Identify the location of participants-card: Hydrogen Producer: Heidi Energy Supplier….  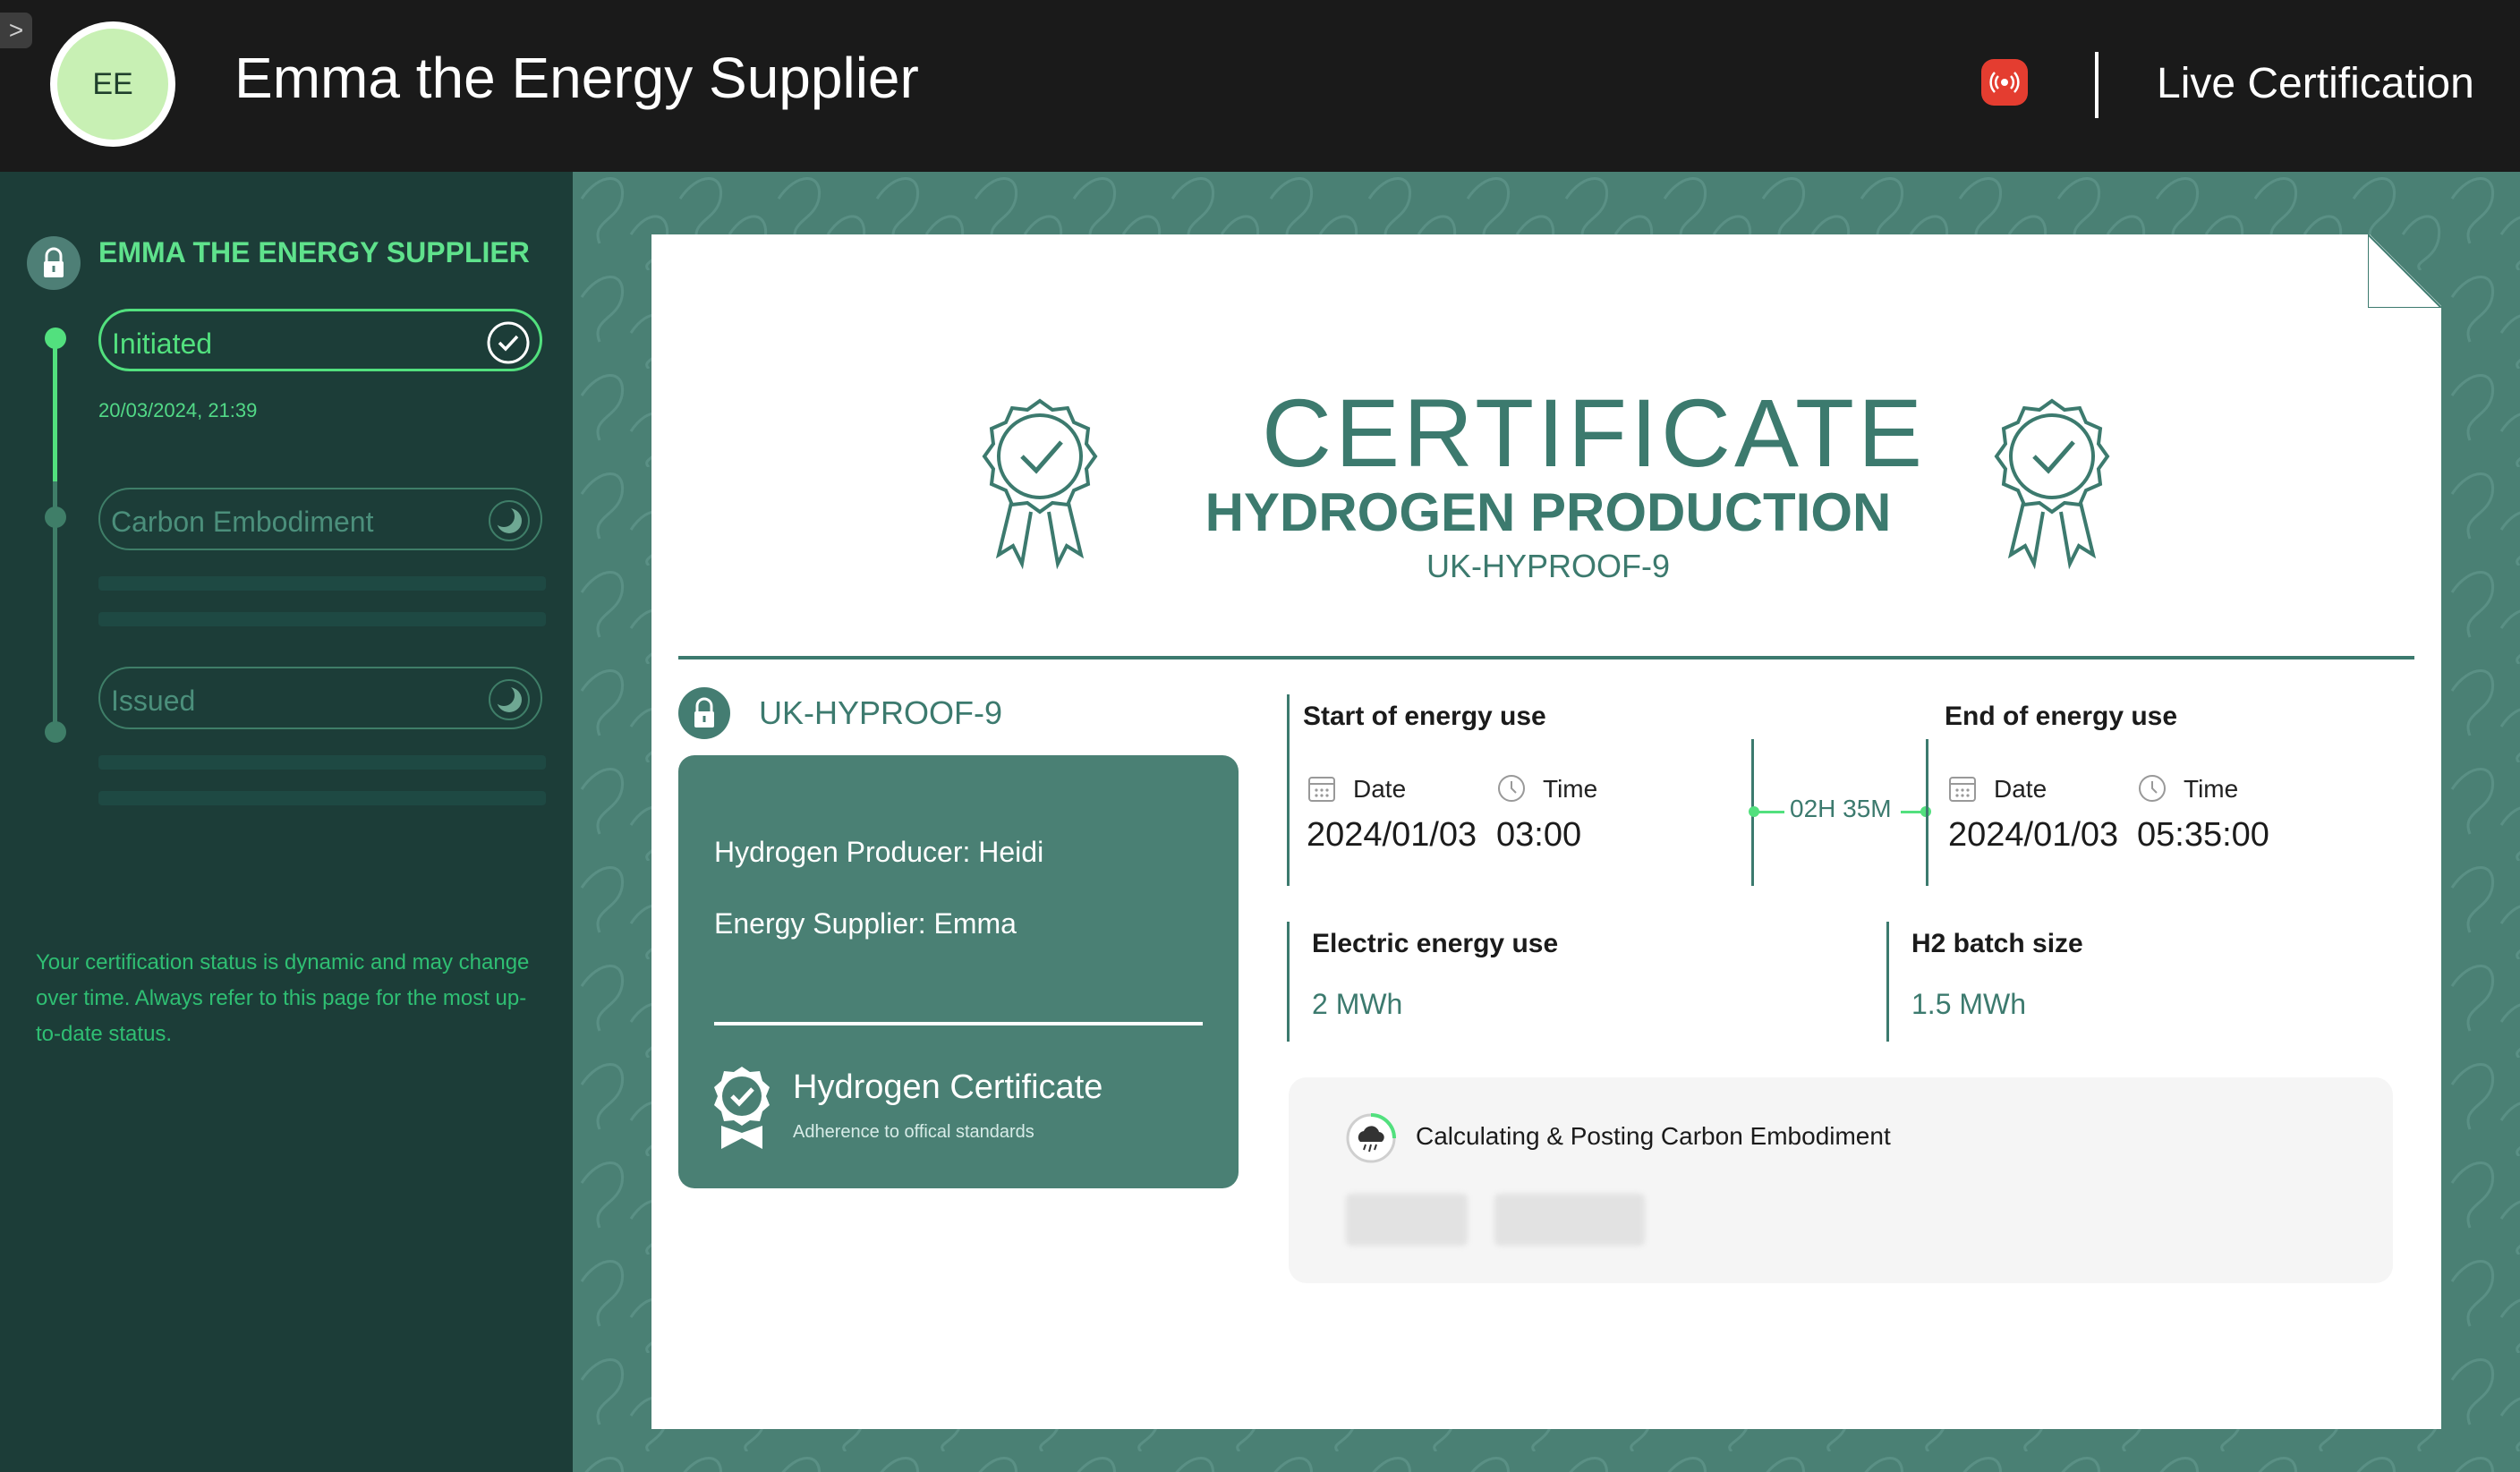
(959, 971).